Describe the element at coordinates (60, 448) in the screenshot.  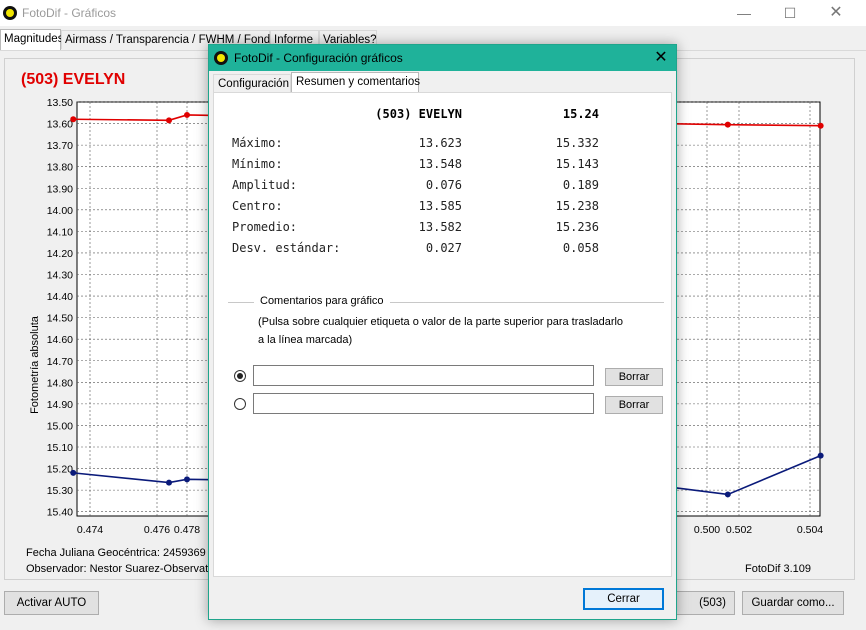
I see `y-tick-label: 15.10` at that location.